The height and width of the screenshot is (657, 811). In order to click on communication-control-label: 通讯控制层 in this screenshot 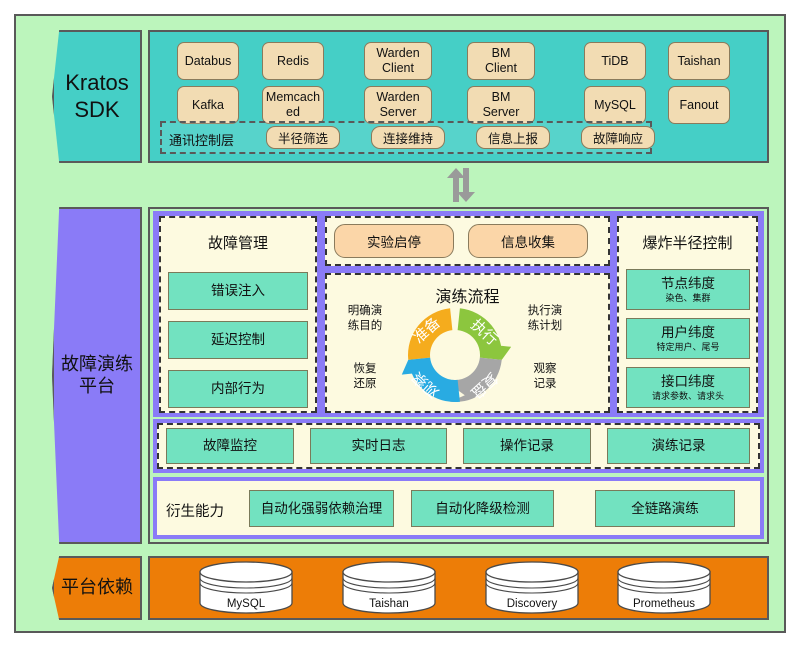, I will do `click(202, 140)`.